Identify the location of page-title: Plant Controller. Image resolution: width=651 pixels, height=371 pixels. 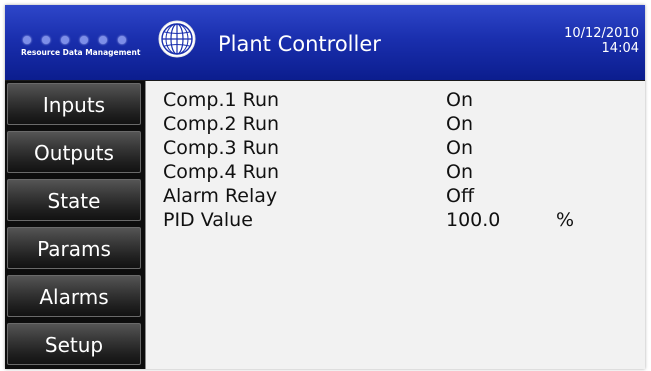
(299, 44).